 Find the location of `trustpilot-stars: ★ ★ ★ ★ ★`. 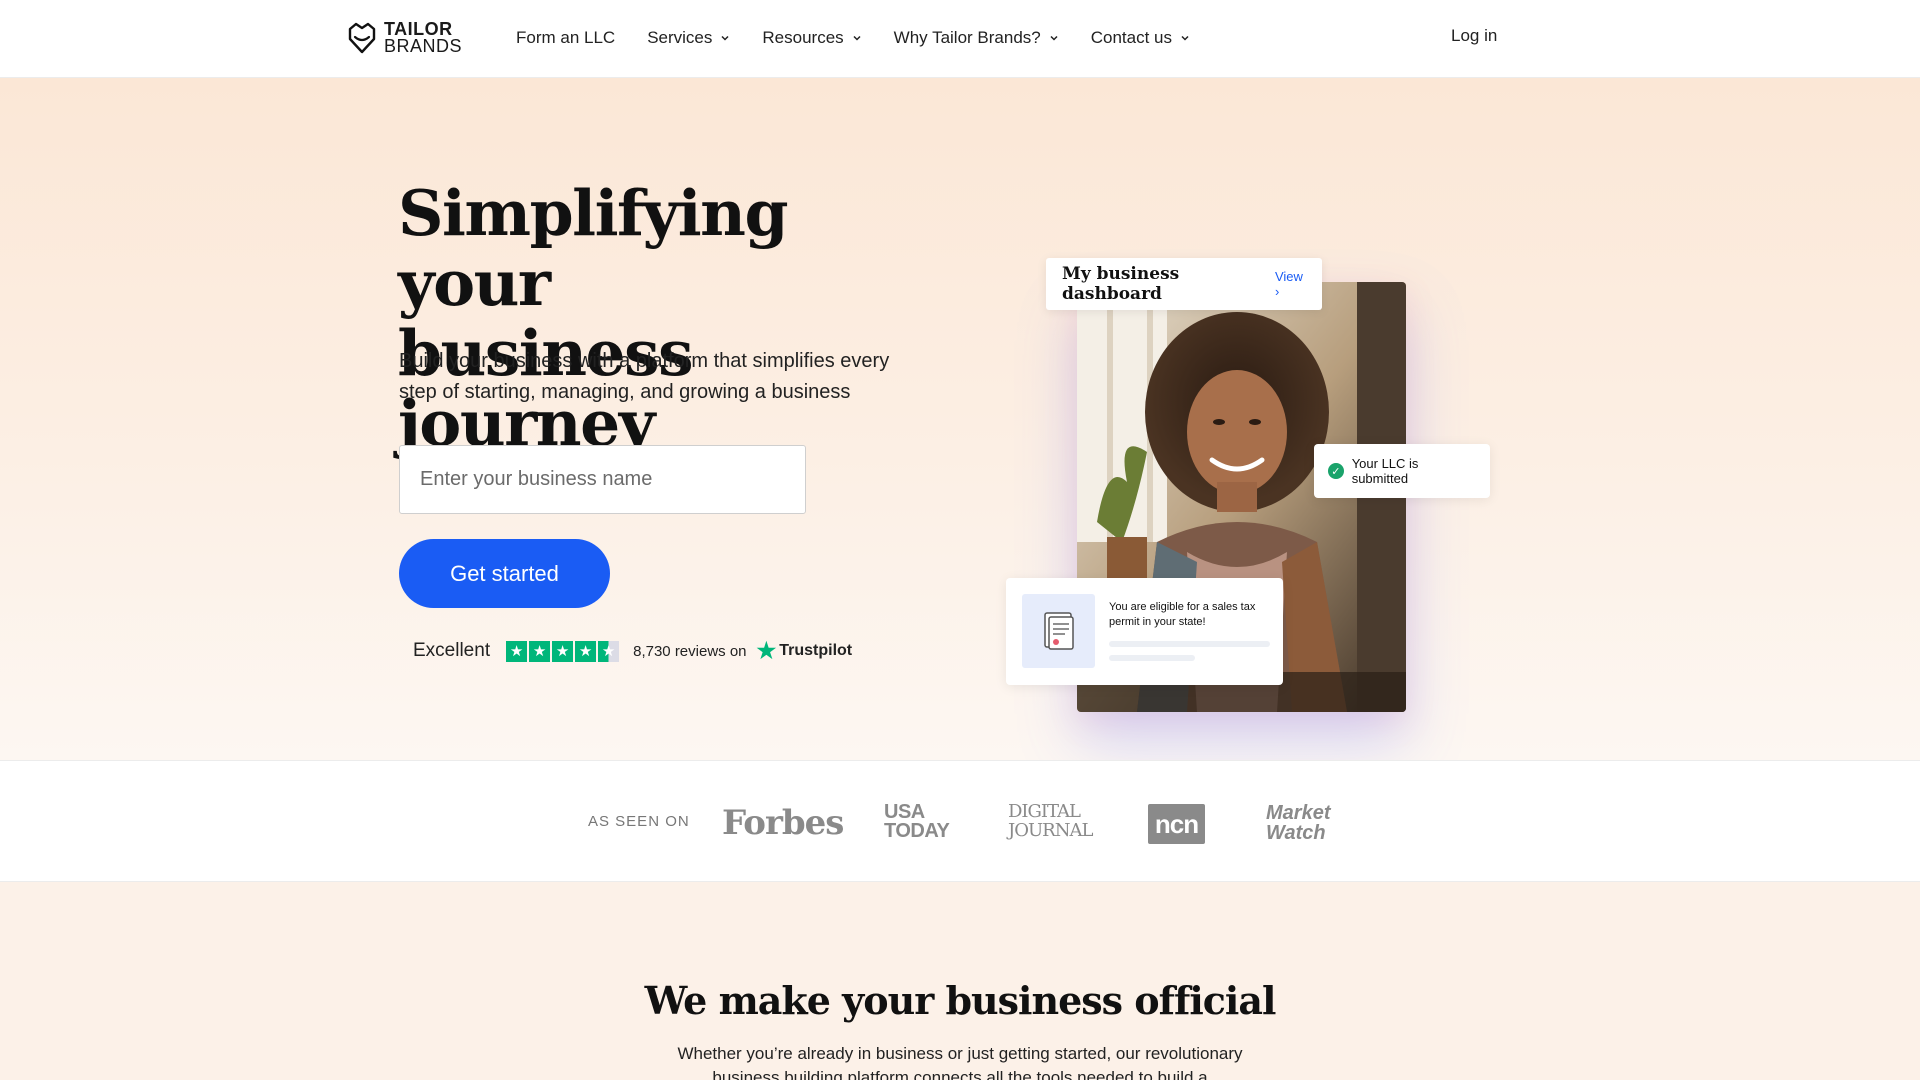

trustpilot-stars: ★ ★ ★ ★ ★ is located at coordinates (563, 651).